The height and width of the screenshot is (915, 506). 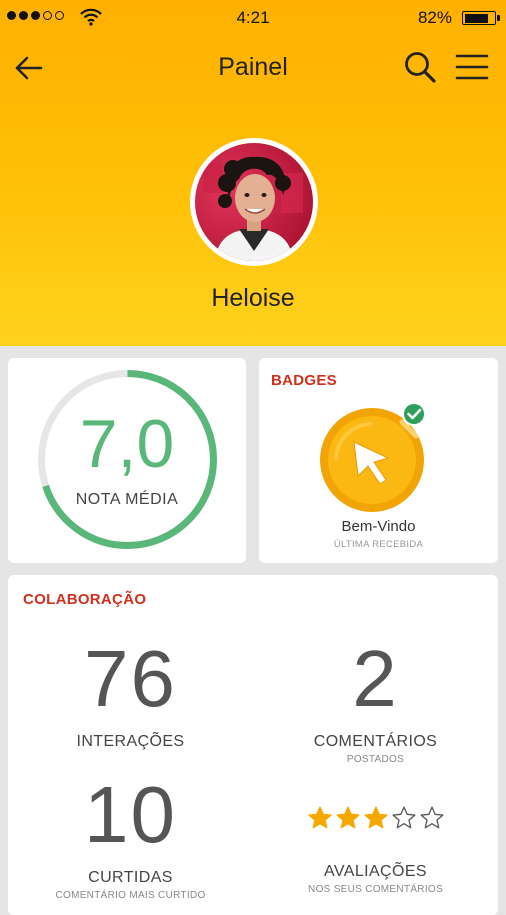 What do you see at coordinates (375, 759) in the screenshot?
I see `comments-sublabel: POSTADOS` at bounding box center [375, 759].